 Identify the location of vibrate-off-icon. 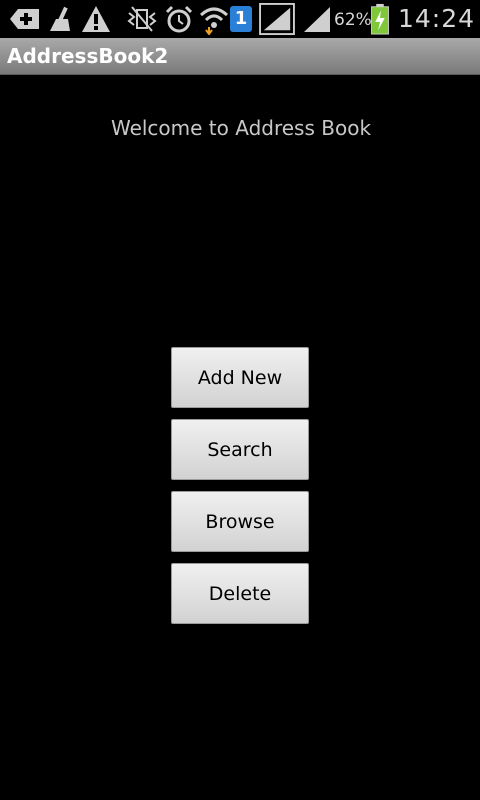
(142, 19).